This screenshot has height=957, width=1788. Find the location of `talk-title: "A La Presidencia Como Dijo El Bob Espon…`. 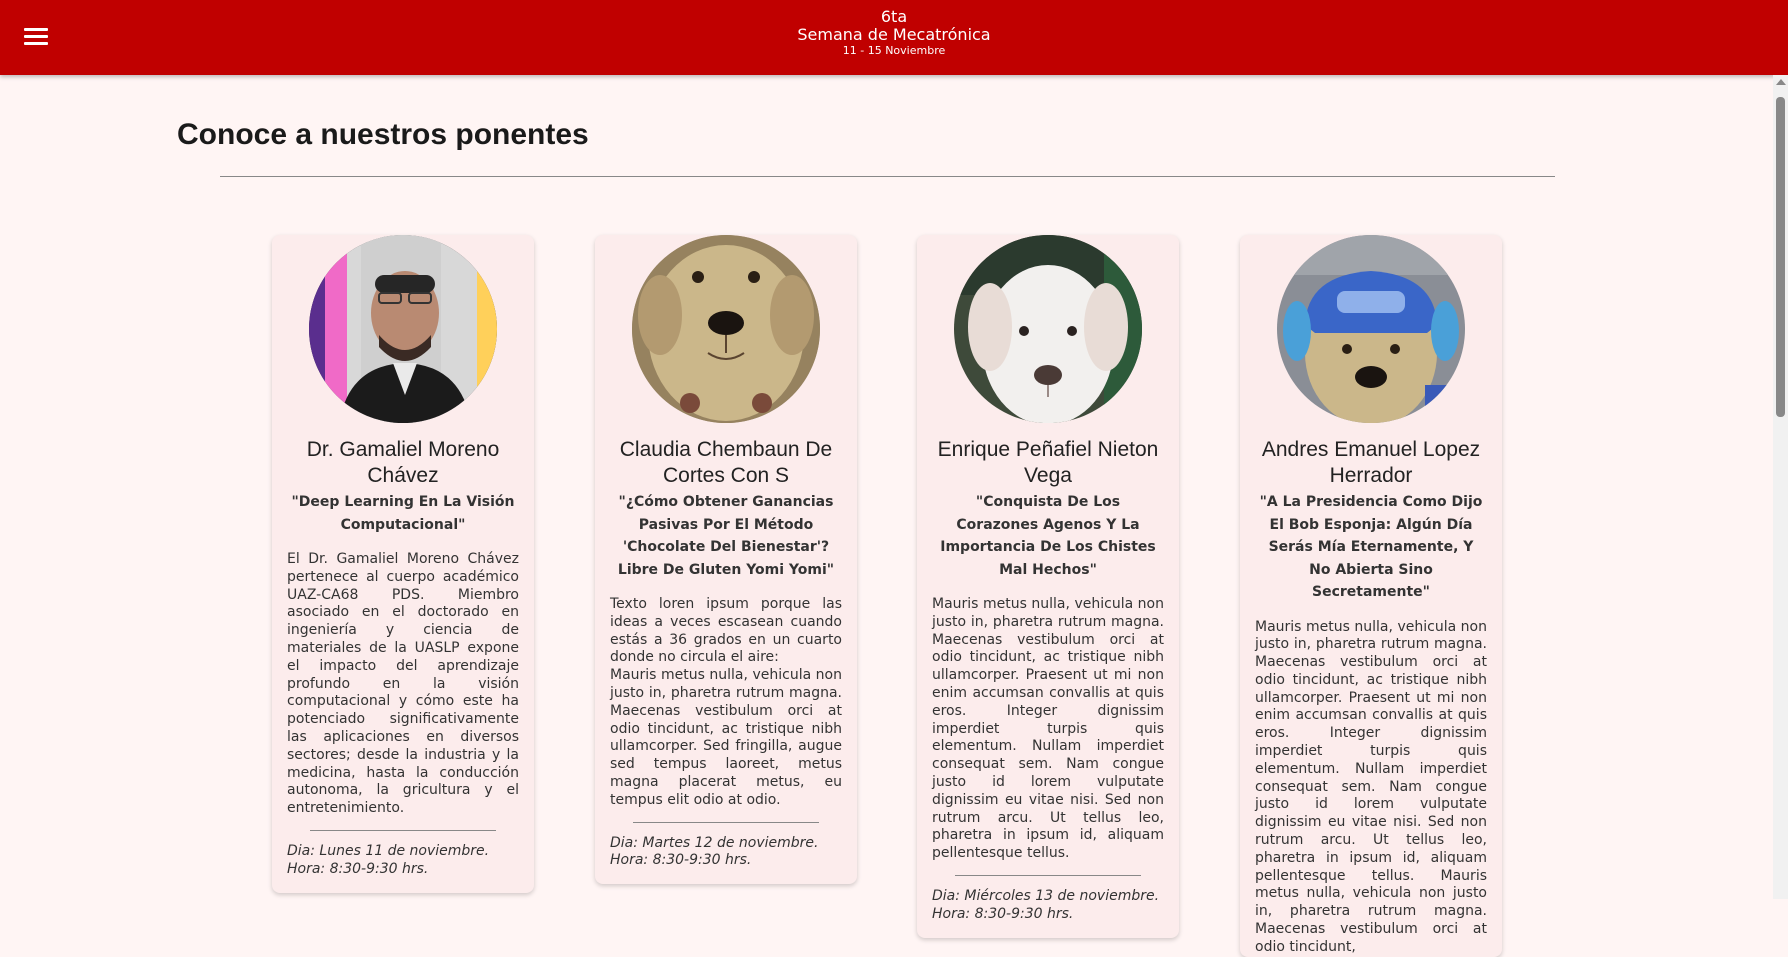

talk-title: "A La Presidencia Como Dijo El Bob Espon… is located at coordinates (1371, 547).